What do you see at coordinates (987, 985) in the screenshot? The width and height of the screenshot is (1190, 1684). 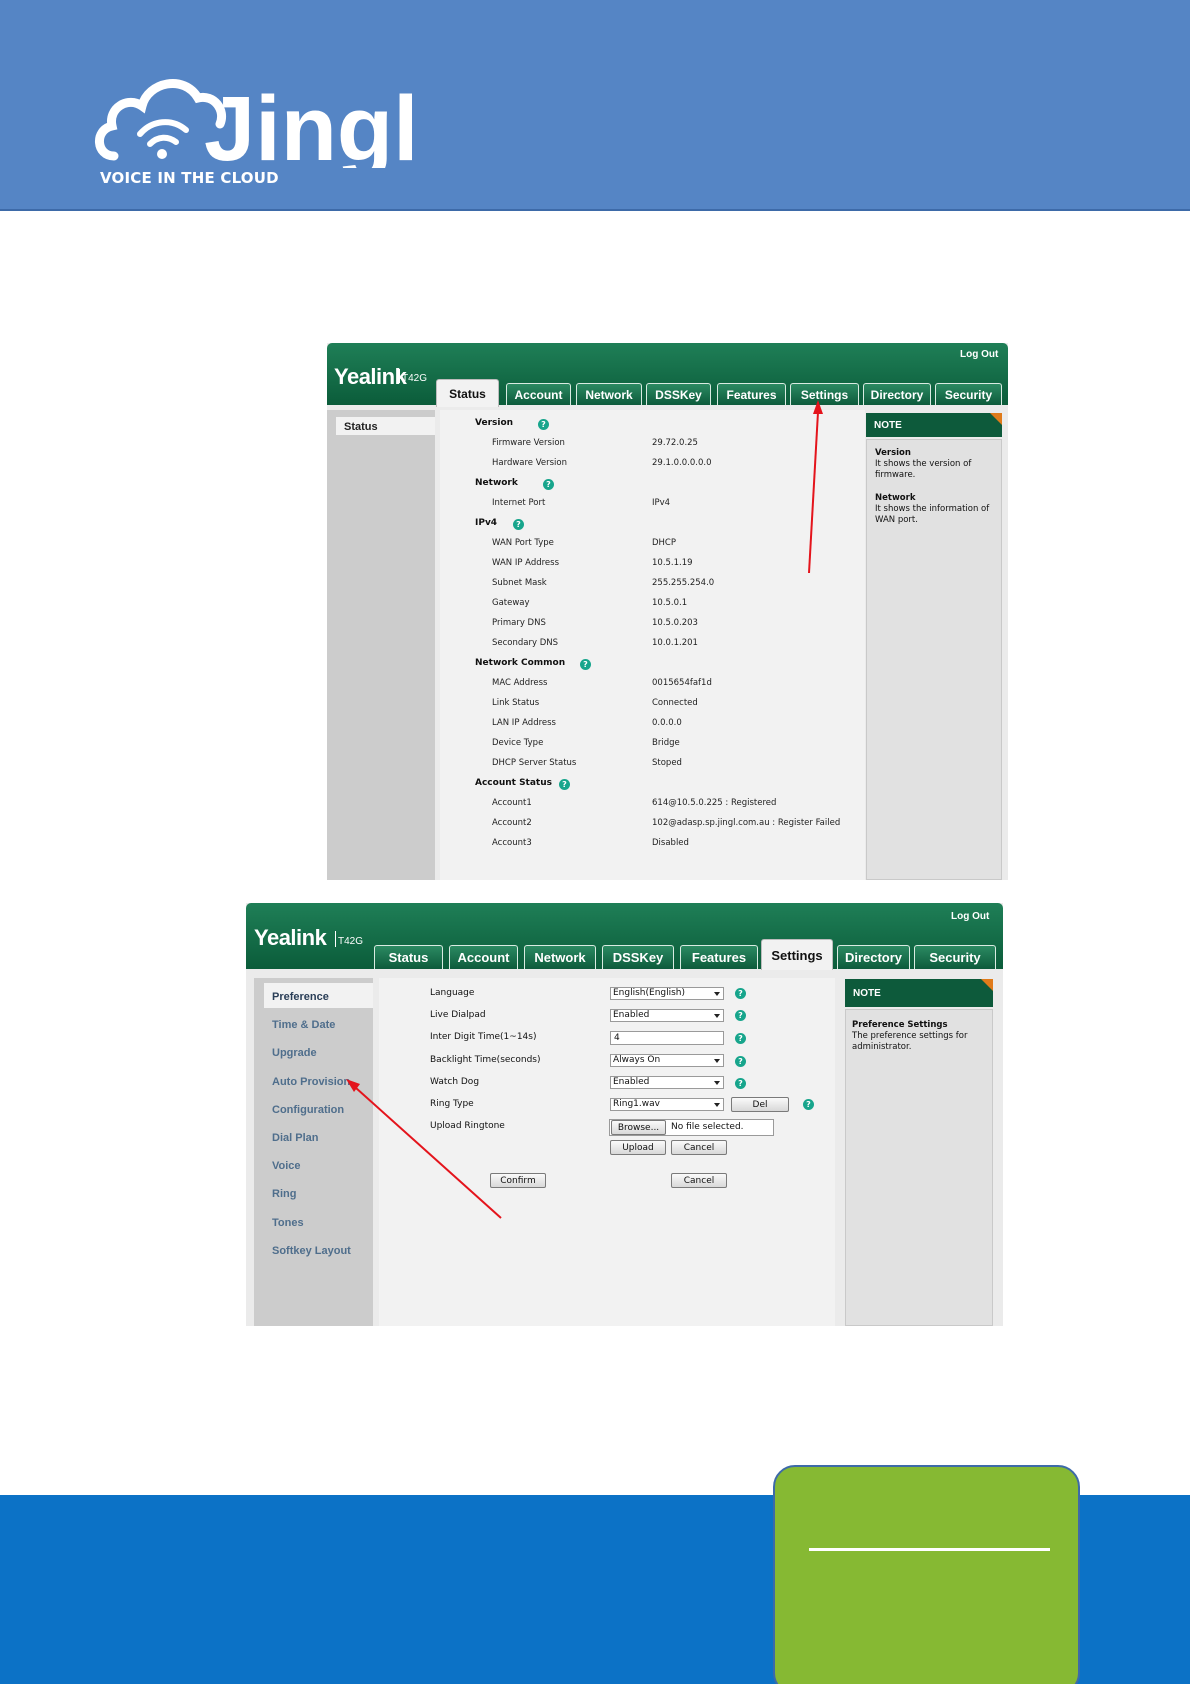 I see `note-corner-icon` at bounding box center [987, 985].